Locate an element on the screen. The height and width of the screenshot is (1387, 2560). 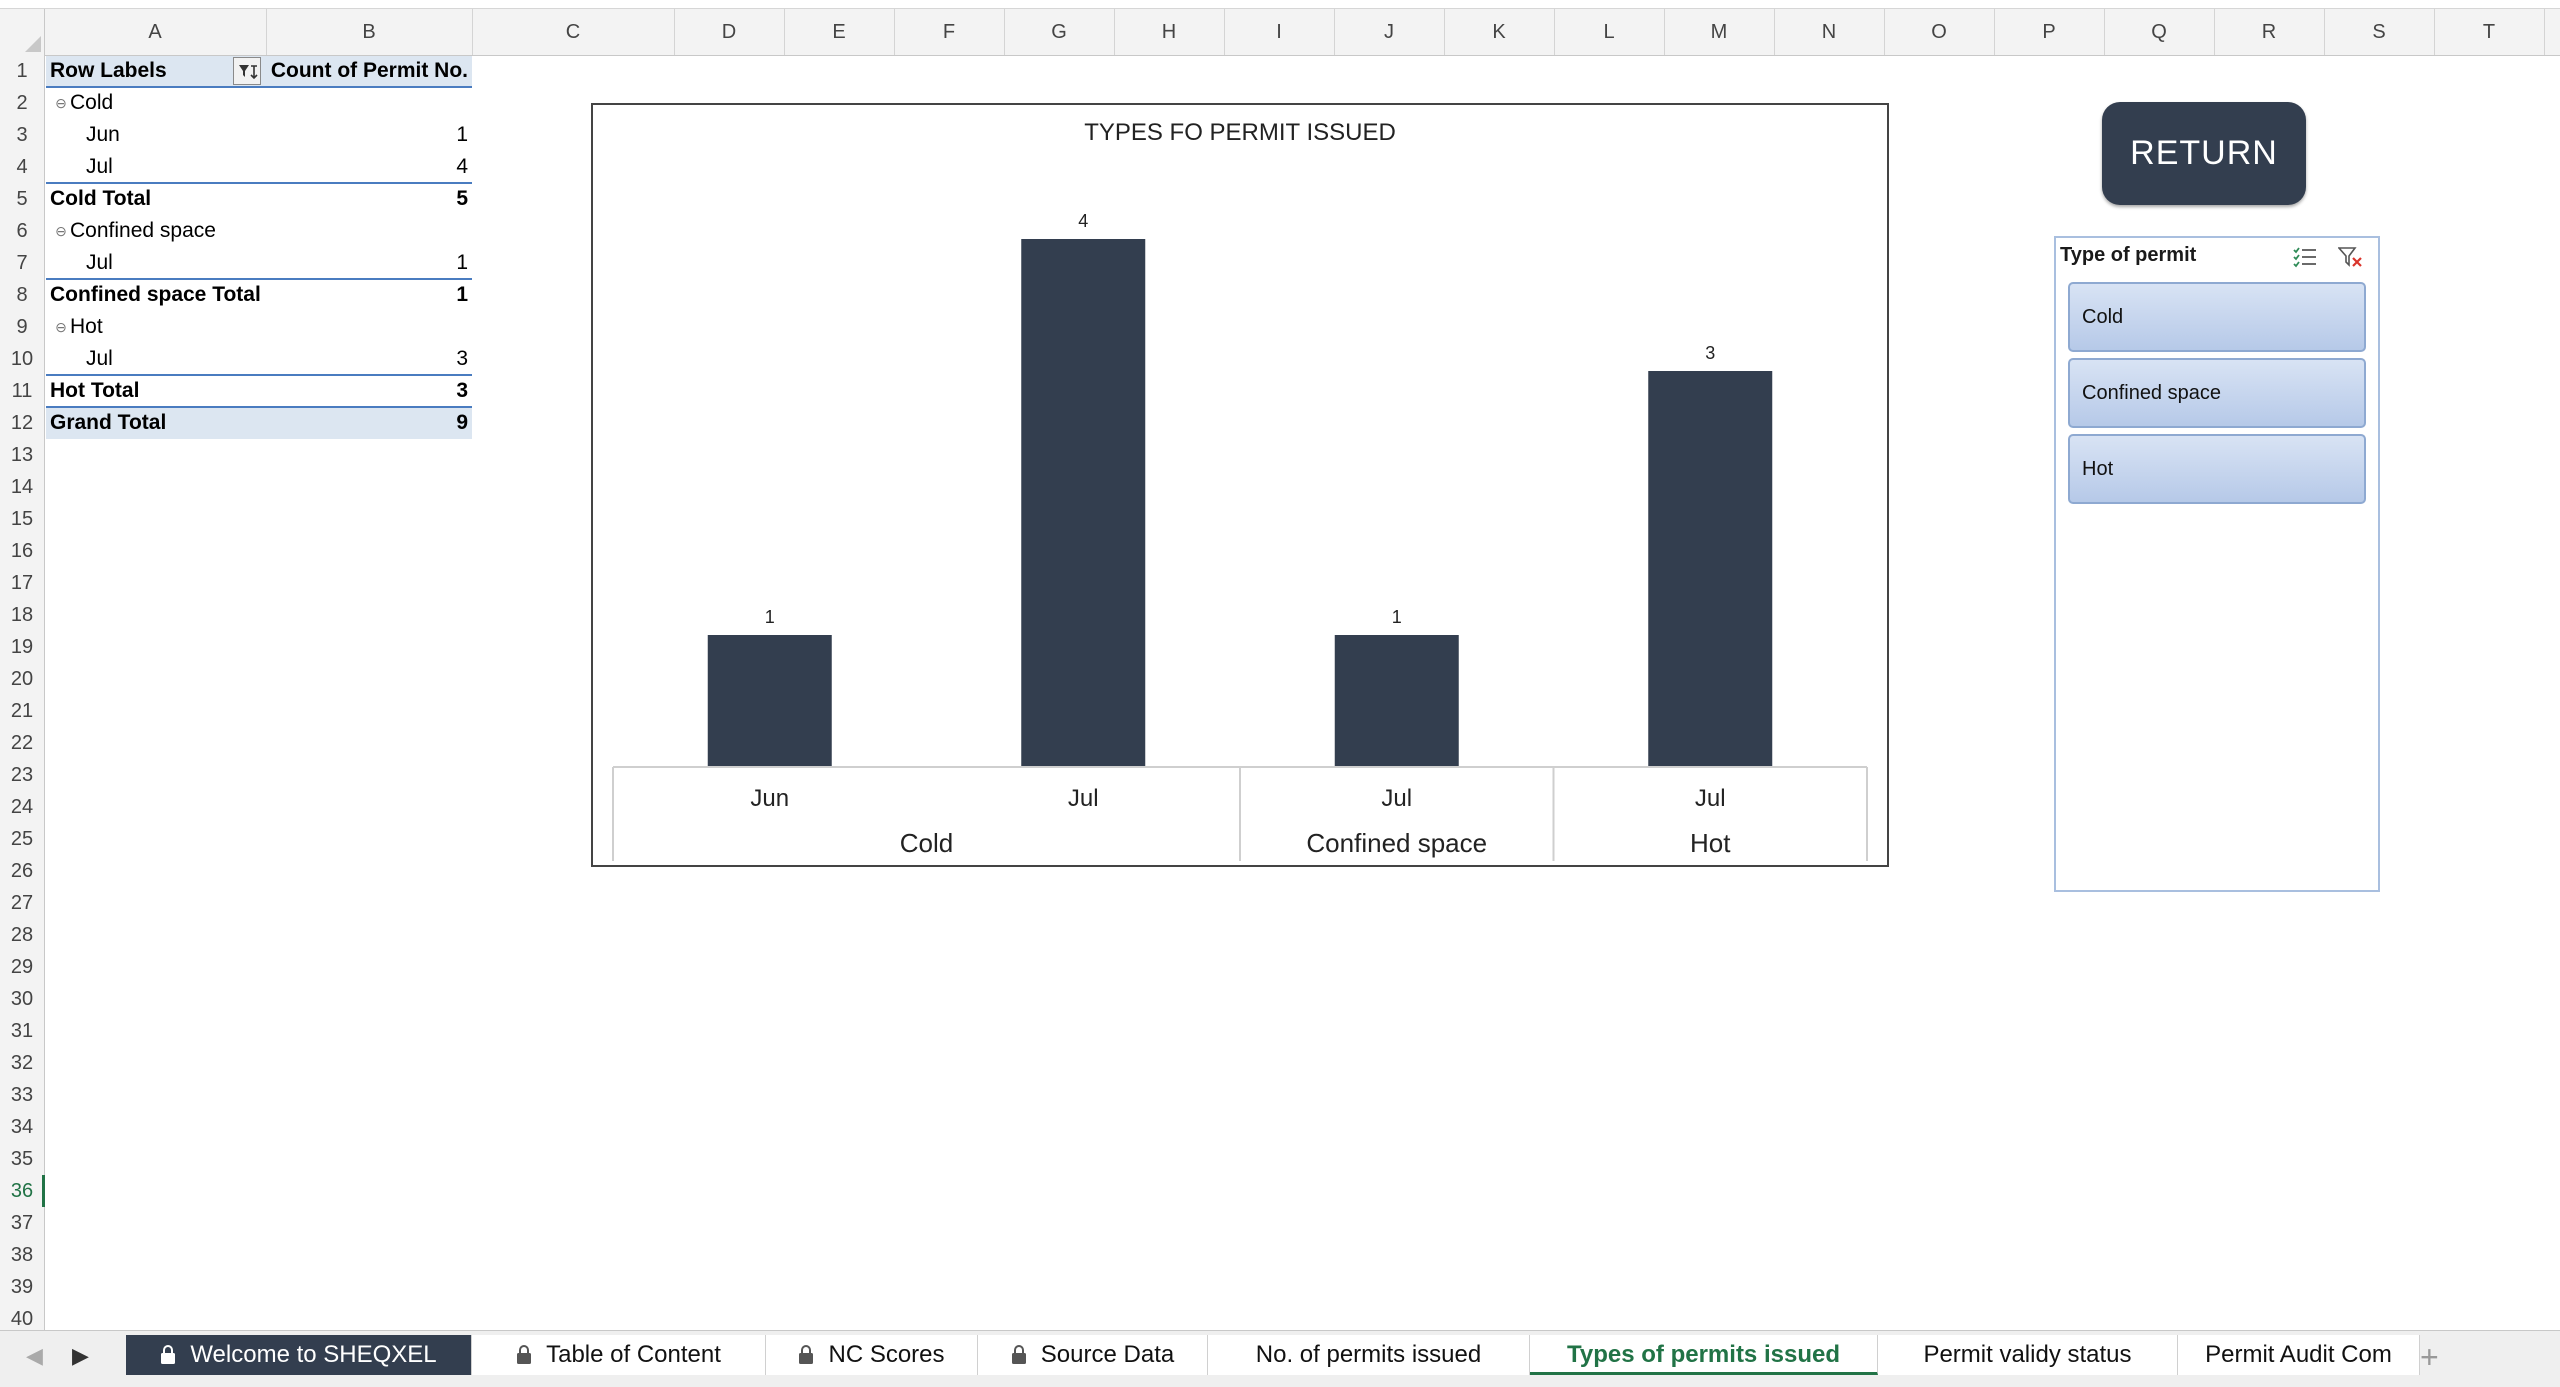
row-header-2: 2 is located at coordinates (22, 103).